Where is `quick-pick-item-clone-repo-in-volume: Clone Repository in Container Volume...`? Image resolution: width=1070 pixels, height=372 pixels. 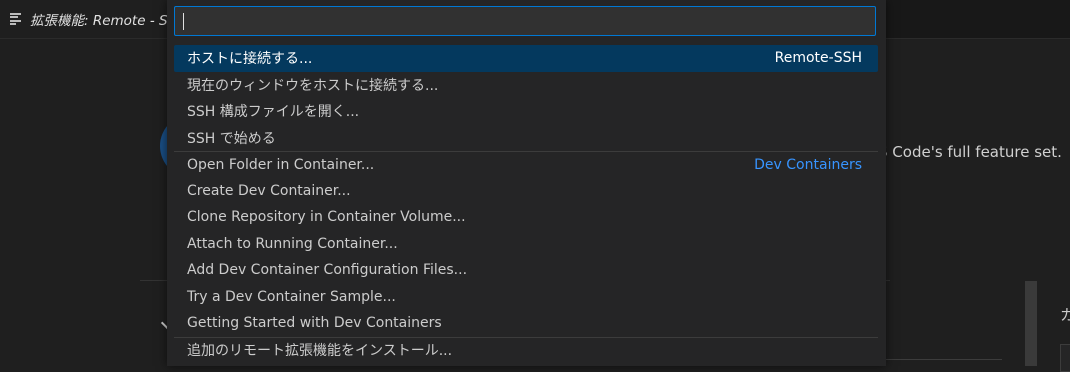 quick-pick-item-clone-repo-in-volume: Clone Repository in Container Volume... is located at coordinates (526, 217).